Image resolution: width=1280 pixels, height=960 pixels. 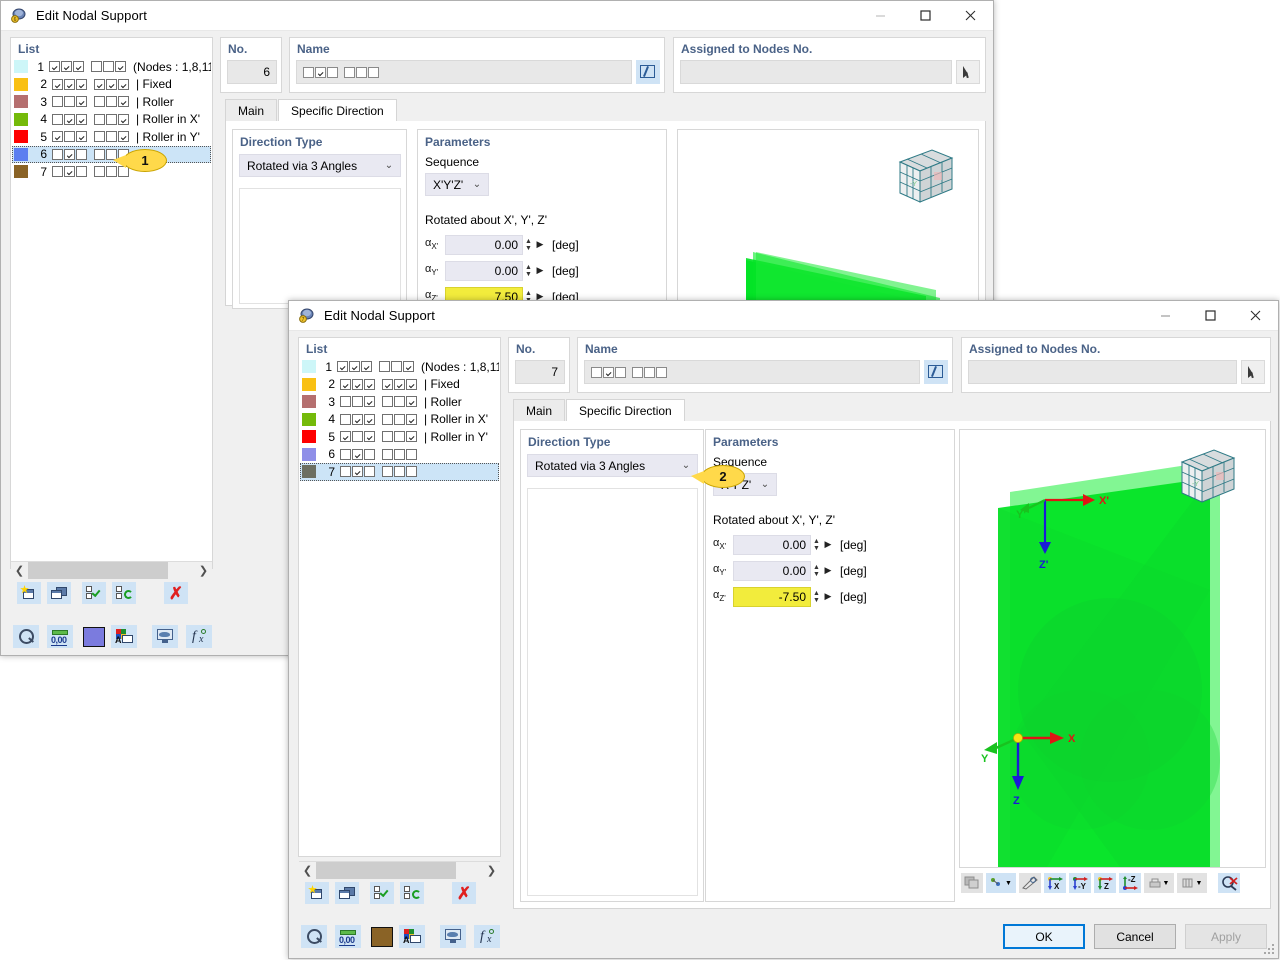 I want to click on view-cube-icon: -Y, so click(x=1207, y=477).